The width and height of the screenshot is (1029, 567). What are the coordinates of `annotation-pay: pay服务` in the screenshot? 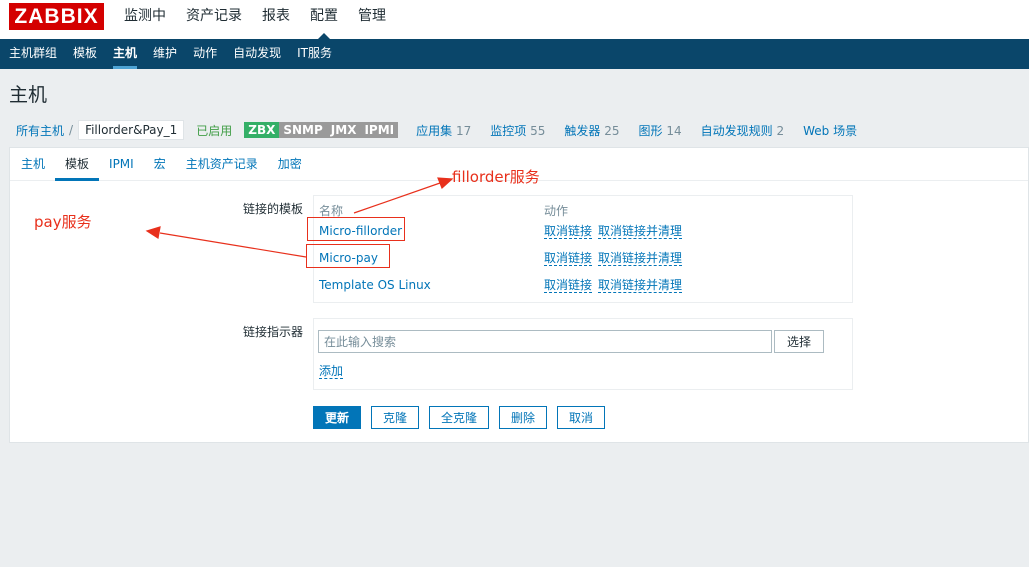 It's located at (63, 222).